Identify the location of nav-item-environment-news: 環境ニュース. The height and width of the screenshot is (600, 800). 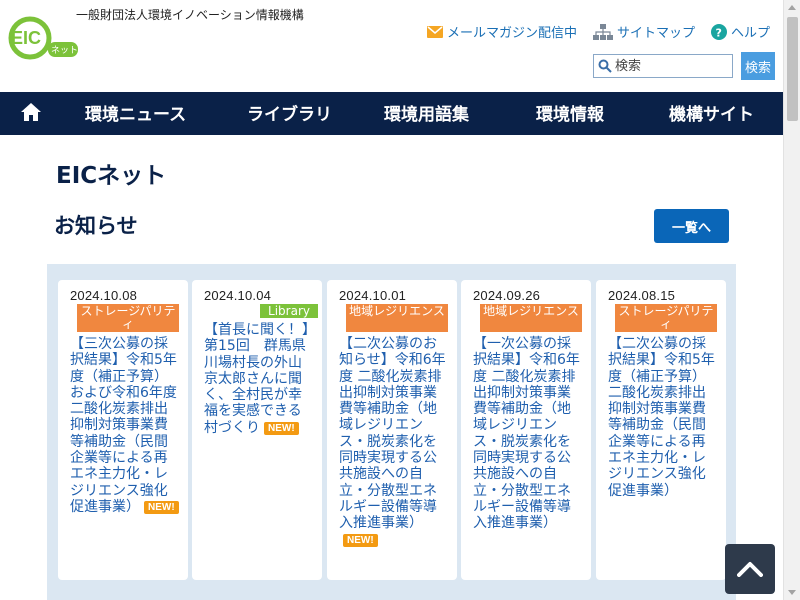
(135, 112).